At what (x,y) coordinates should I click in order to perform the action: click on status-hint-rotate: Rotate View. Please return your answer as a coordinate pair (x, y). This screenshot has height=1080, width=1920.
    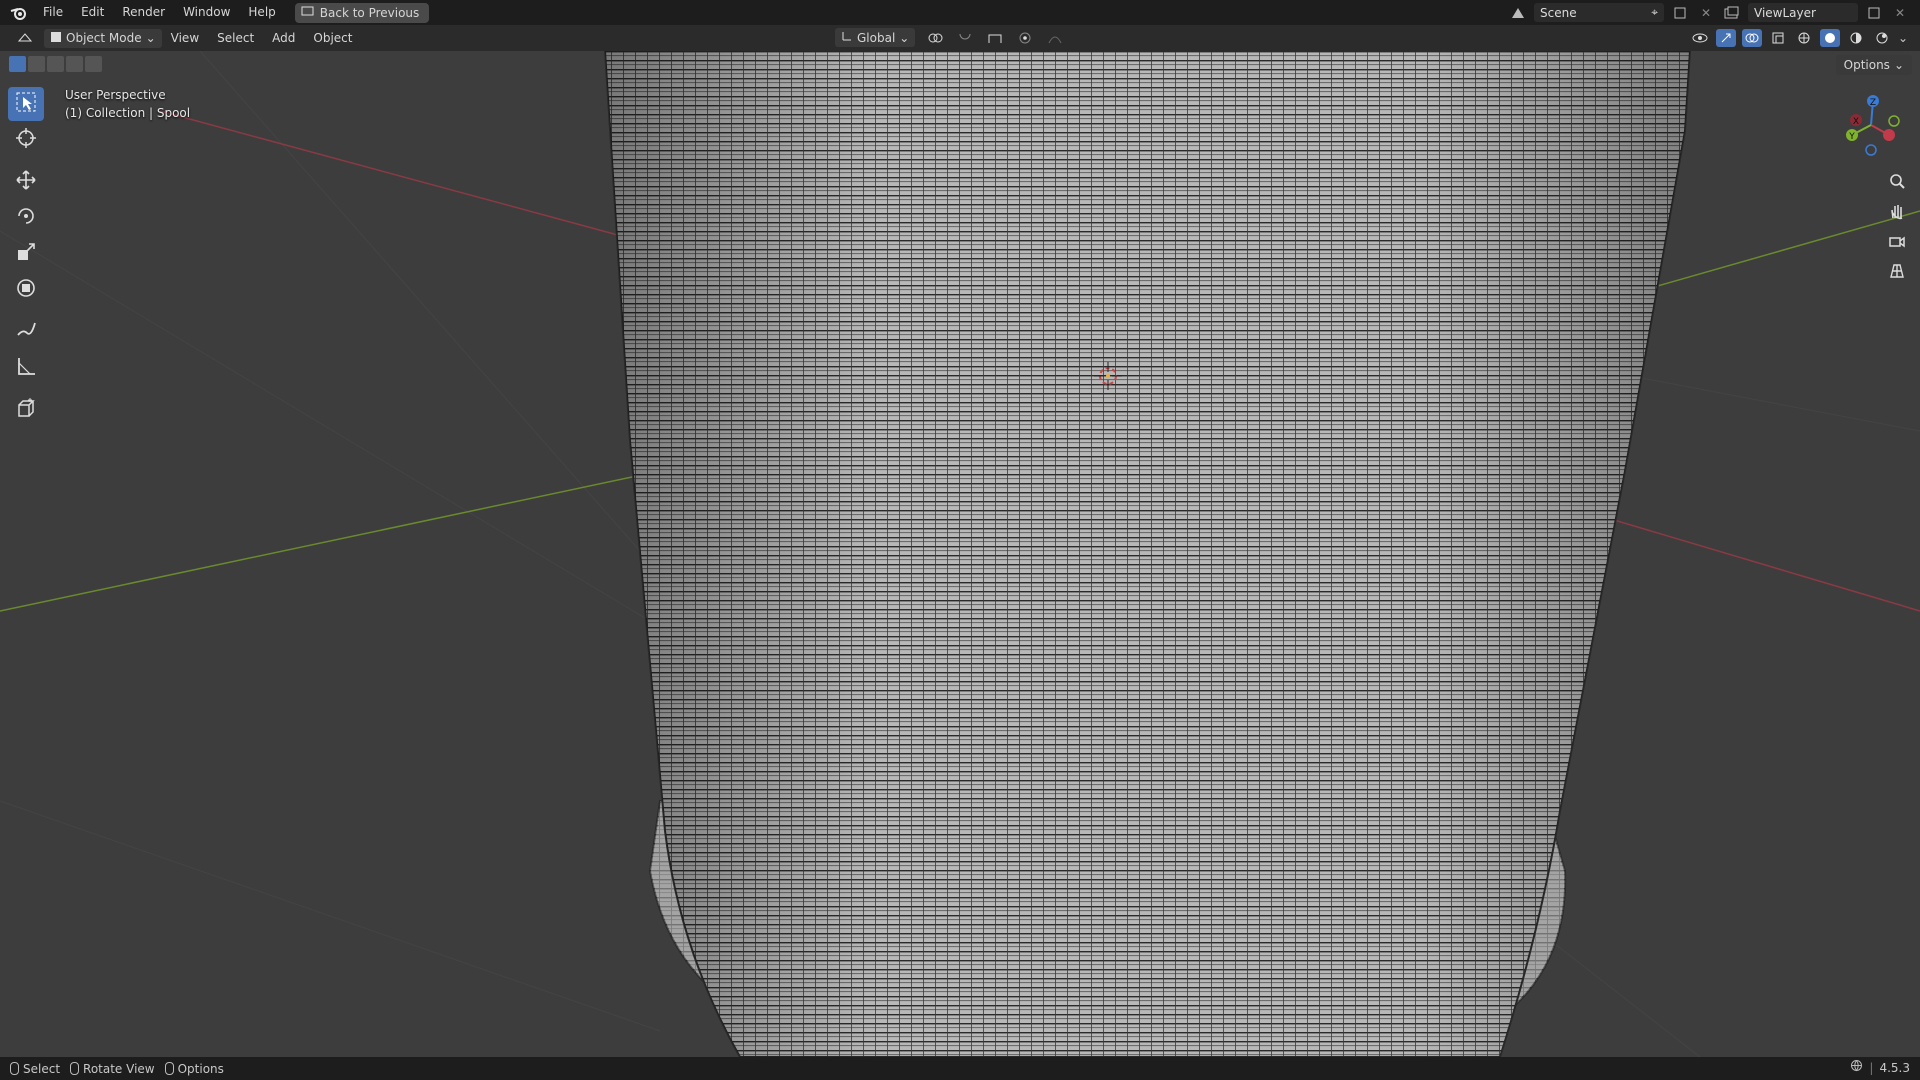
    Looking at the image, I should click on (112, 1069).